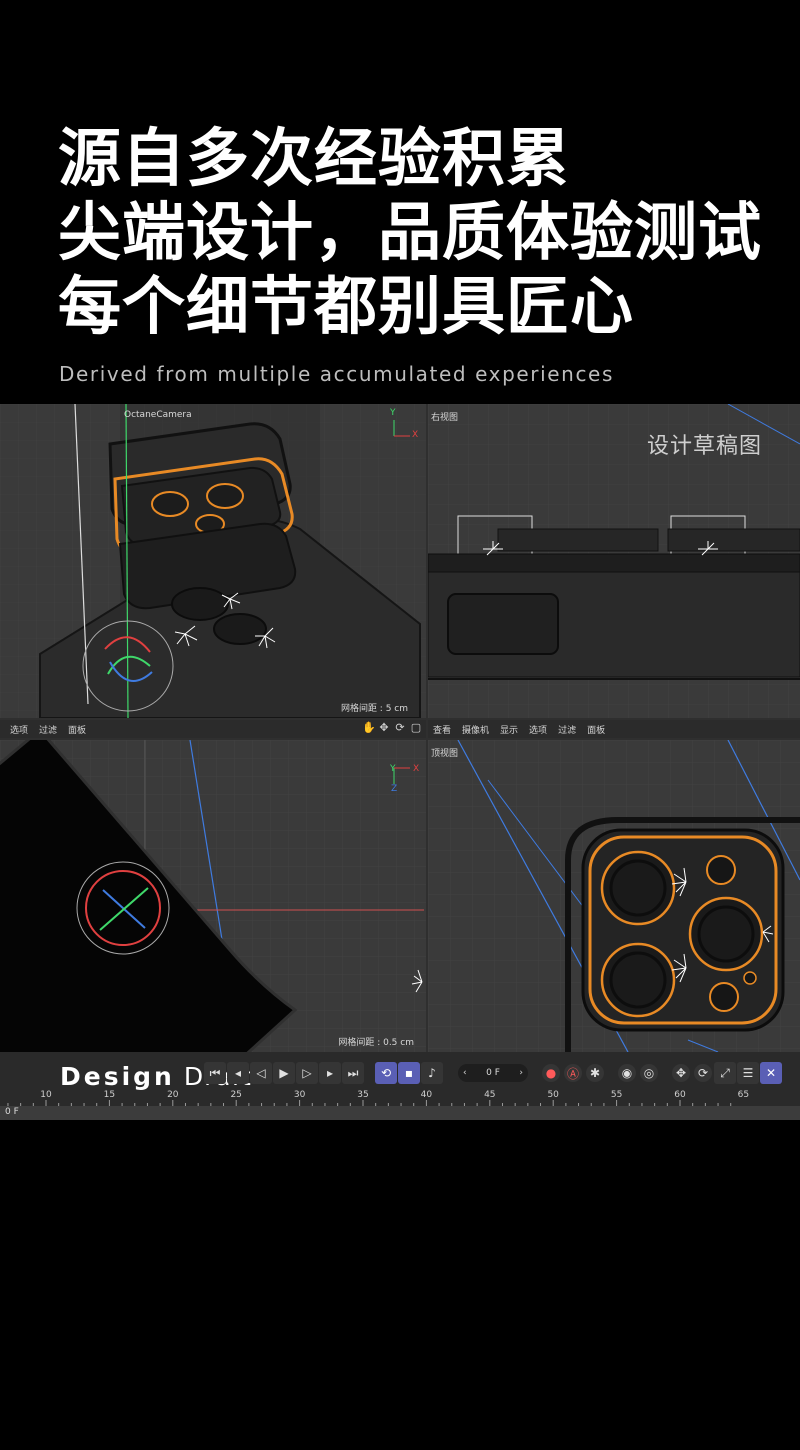 The width and height of the screenshot is (800, 1450). I want to click on ruler-tick-label: 60, so click(680, 1095).